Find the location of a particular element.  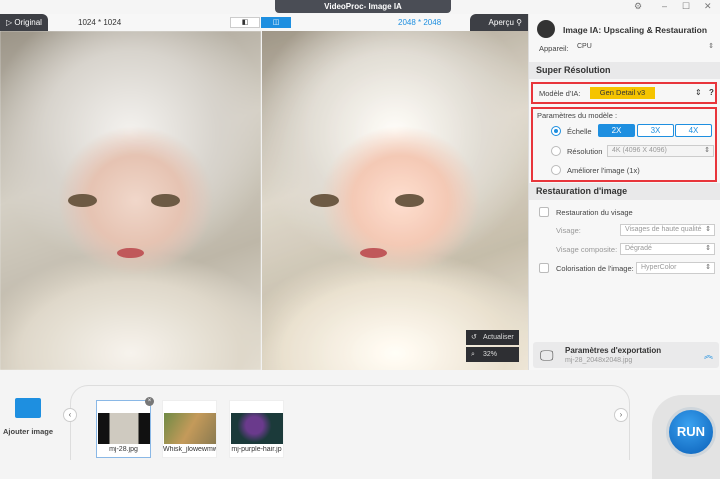

preview-label: Aperçu is located at coordinates (501, 22).